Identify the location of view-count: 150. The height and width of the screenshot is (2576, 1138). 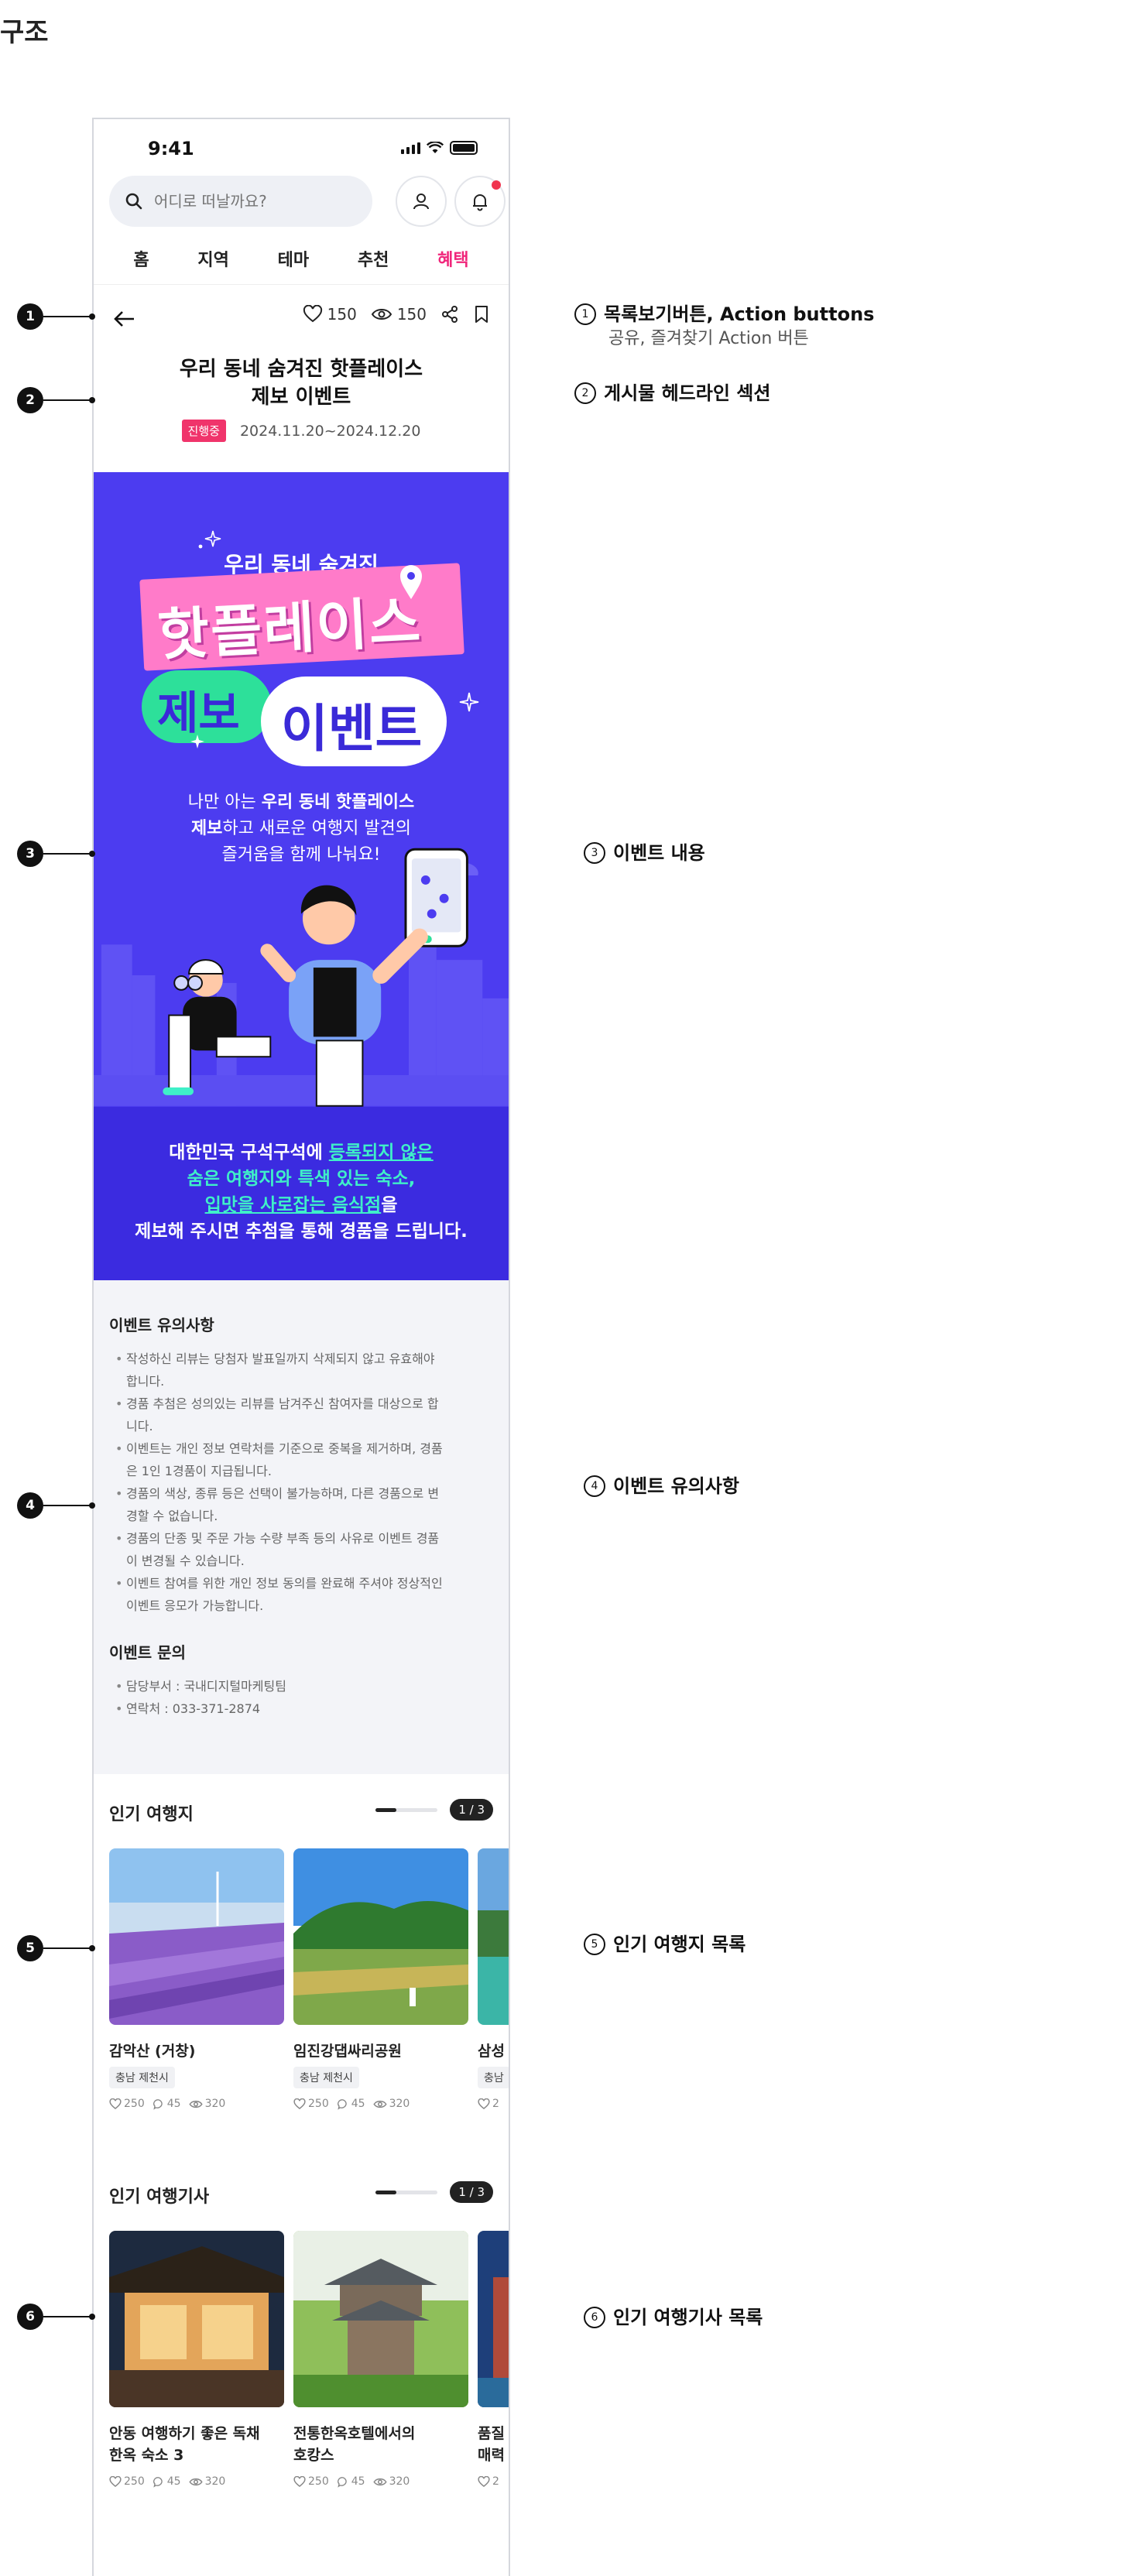
(411, 314).